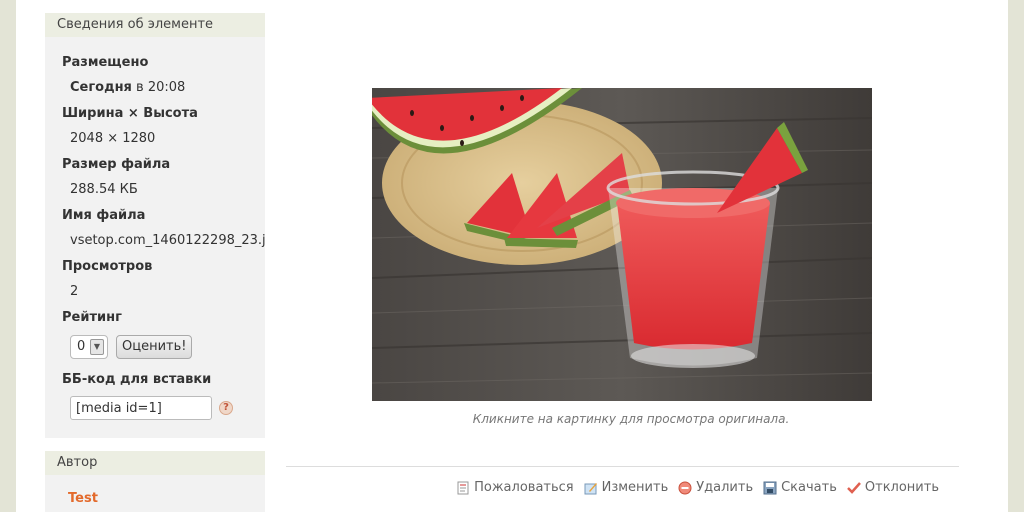 The height and width of the screenshot is (512, 1024). Describe the element at coordinates (74, 291) in the screenshot. I see `views-value: 2` at that location.